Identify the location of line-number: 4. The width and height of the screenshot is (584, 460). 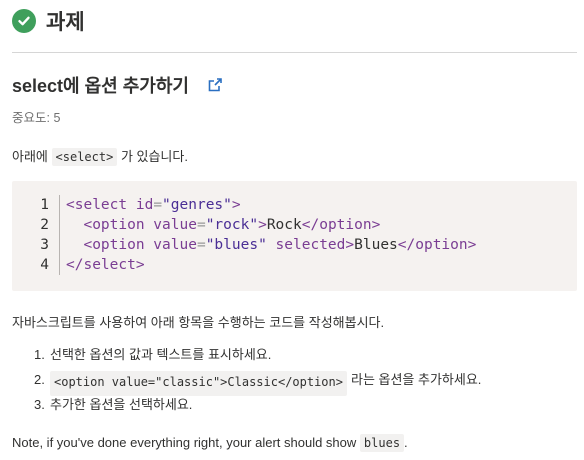
(44, 265).